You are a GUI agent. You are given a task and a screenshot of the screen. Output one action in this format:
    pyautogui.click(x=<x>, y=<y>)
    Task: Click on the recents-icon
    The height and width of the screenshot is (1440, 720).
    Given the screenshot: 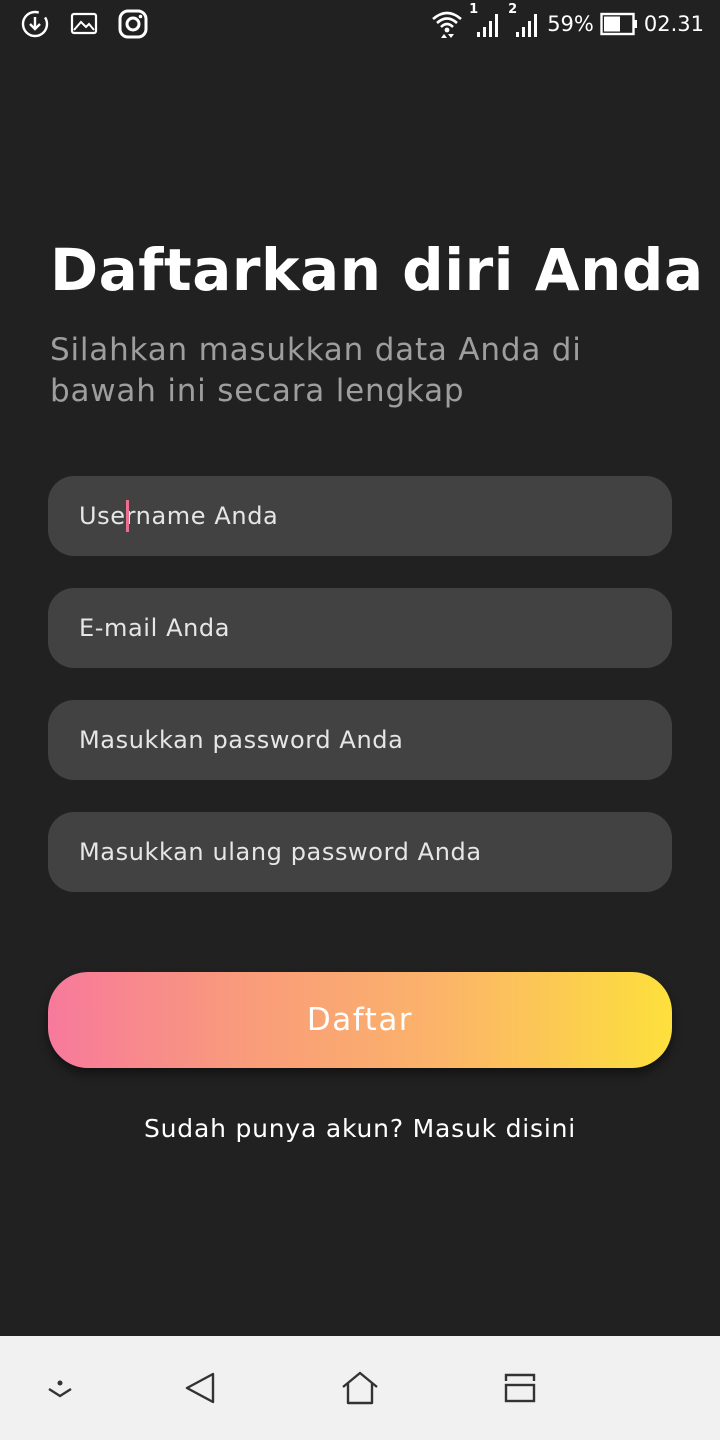 What is the action you would take?
    pyautogui.click(x=520, y=1388)
    